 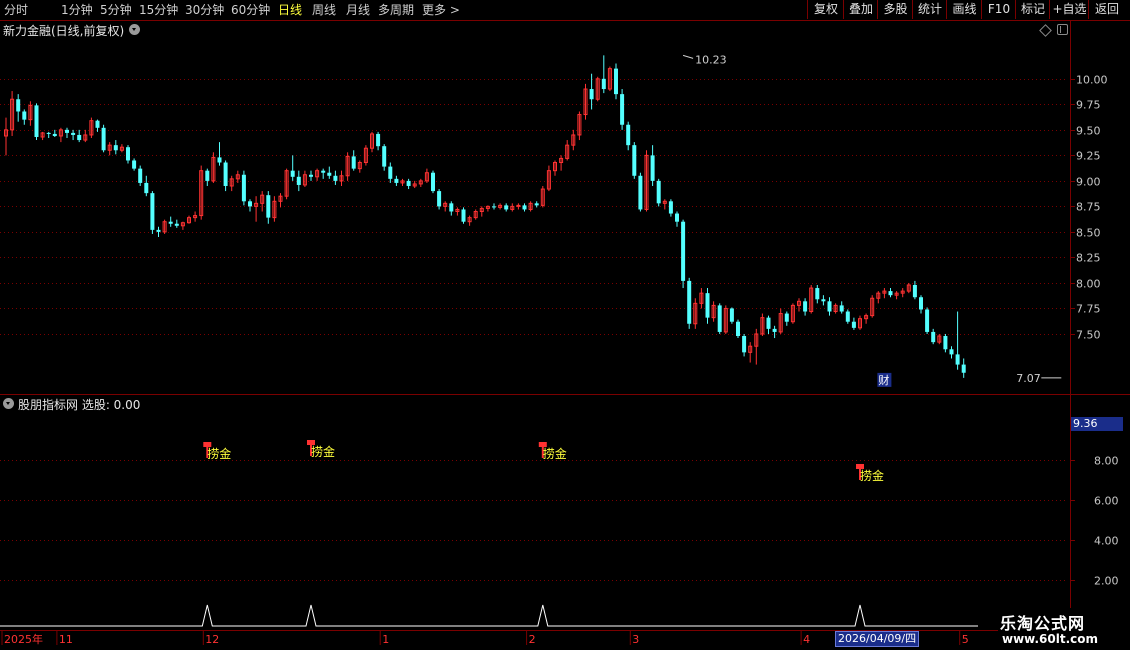 I want to click on time-axis-label: 11, so click(x=66, y=639).